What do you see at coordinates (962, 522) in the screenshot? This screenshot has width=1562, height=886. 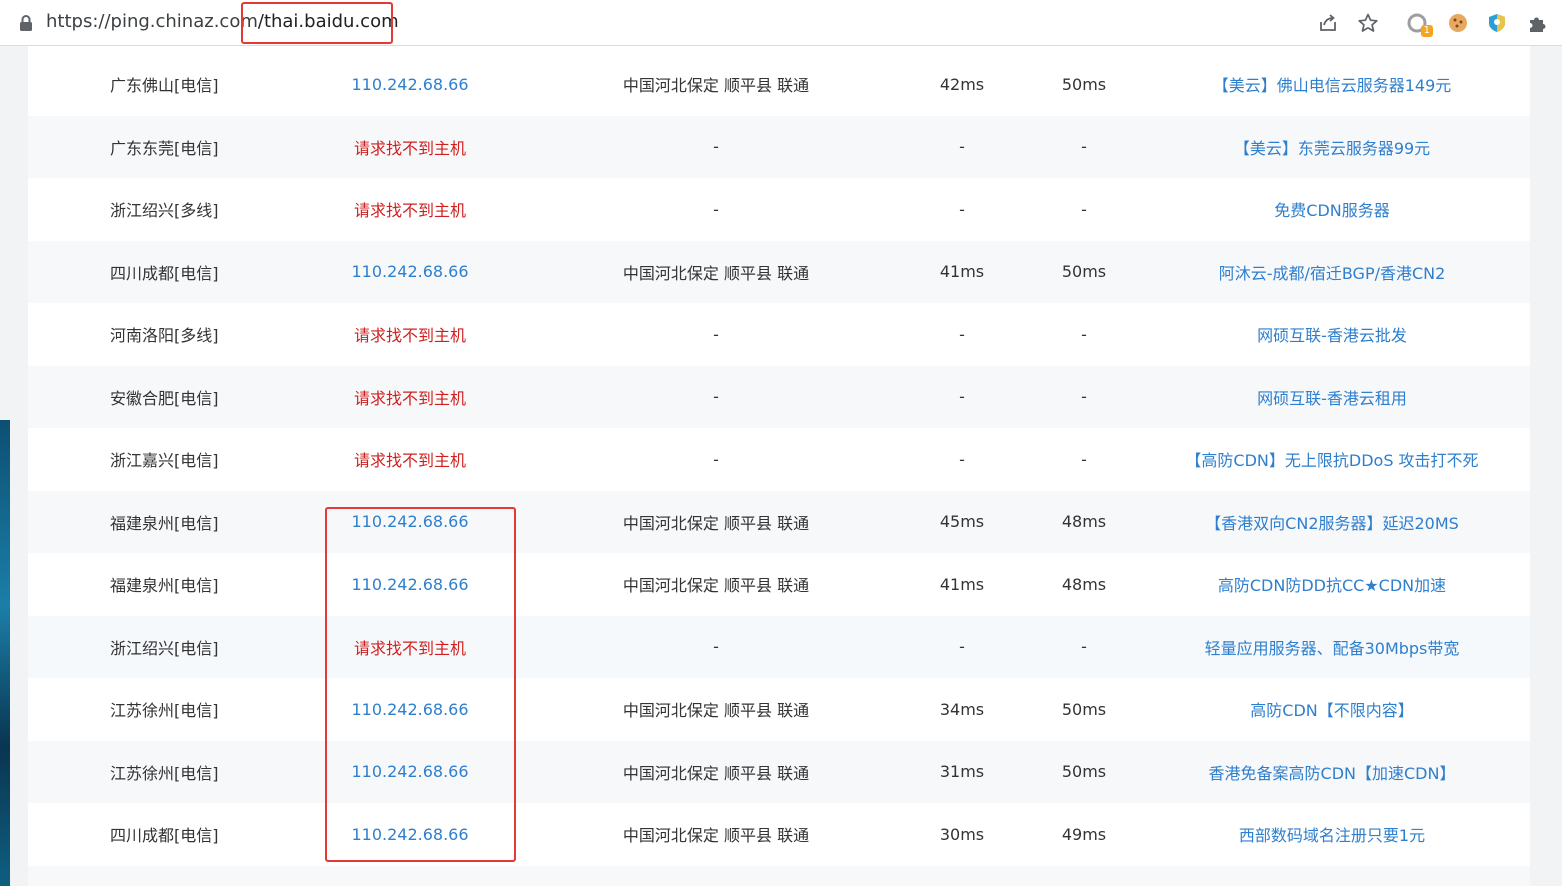 I see `response-time-cell: 45ms` at bounding box center [962, 522].